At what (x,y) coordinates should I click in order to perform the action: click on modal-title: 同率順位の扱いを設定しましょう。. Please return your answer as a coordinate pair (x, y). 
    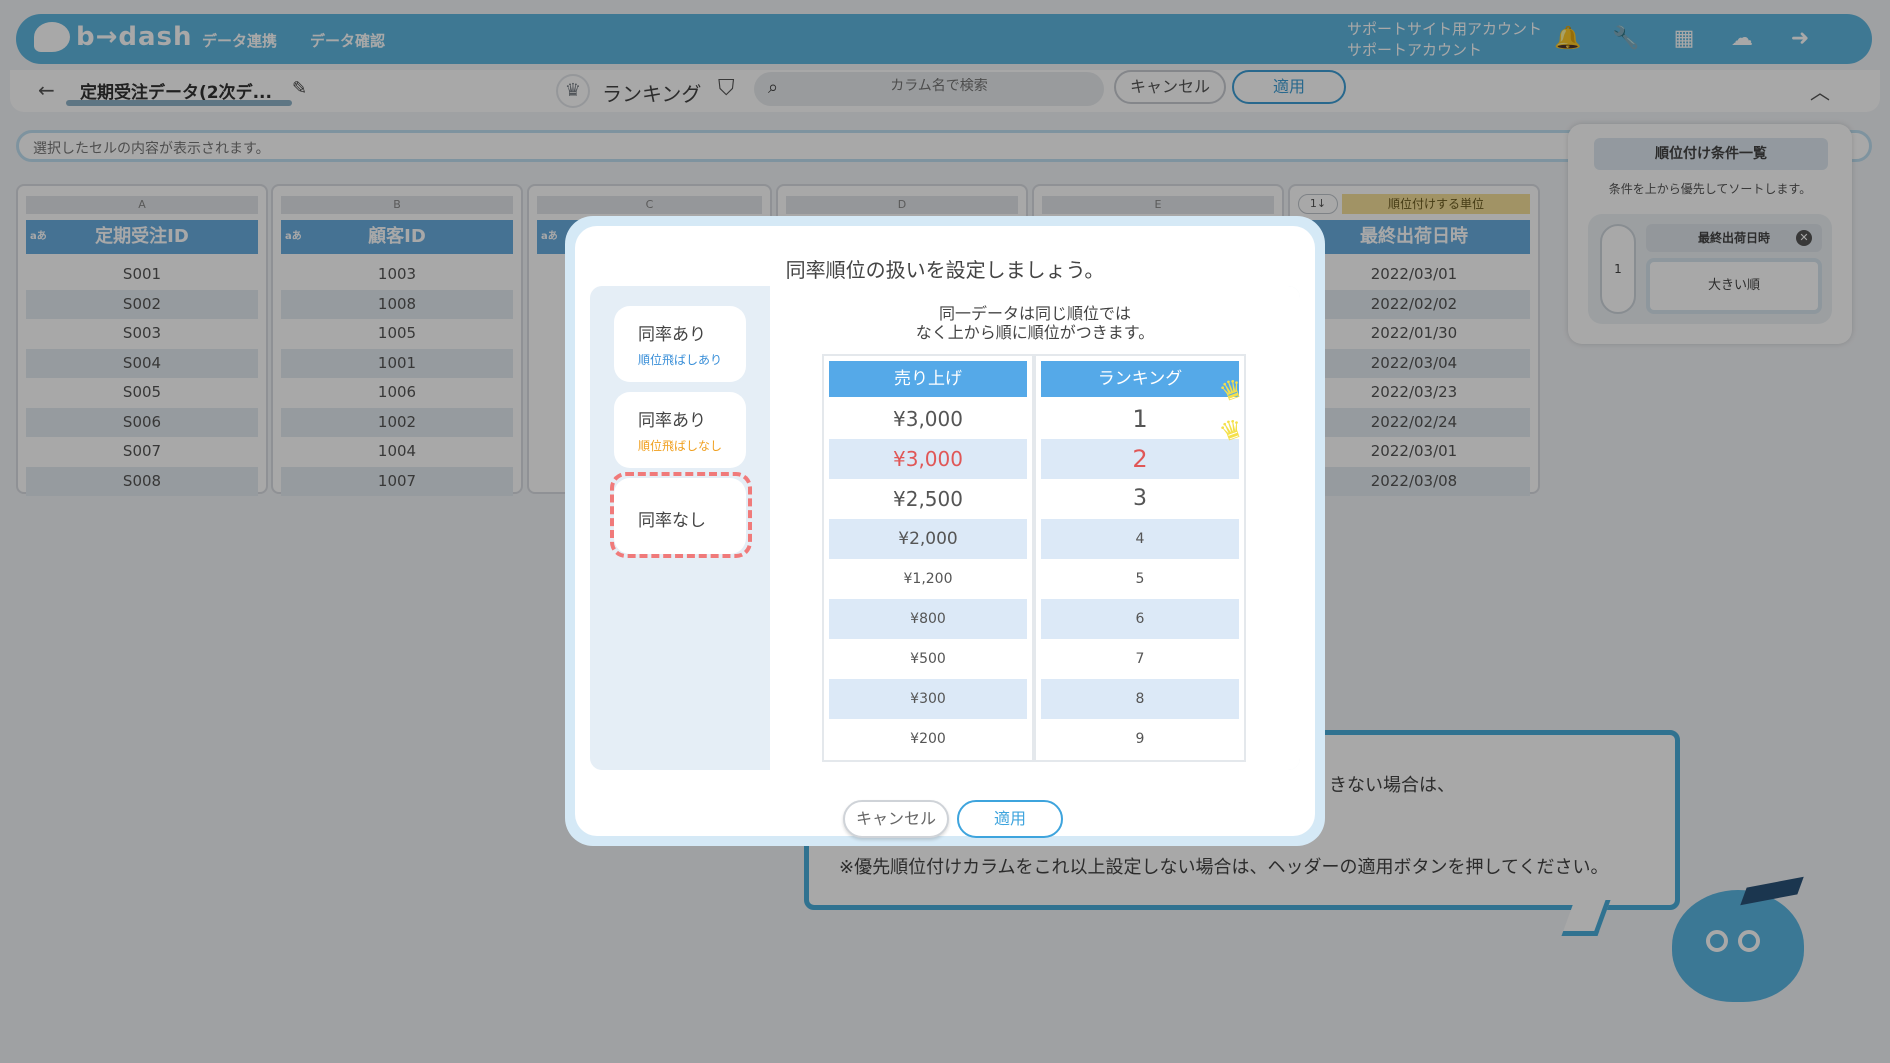
    Looking at the image, I should click on (945, 270).